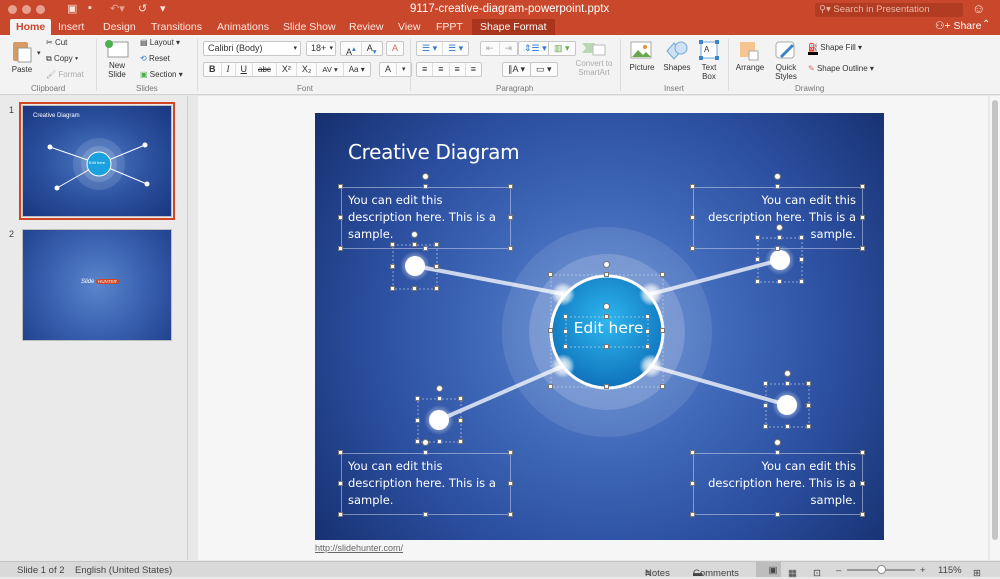  Describe the element at coordinates (958, 26) in the screenshot. I see `share-button: ⚇+ Share` at that location.